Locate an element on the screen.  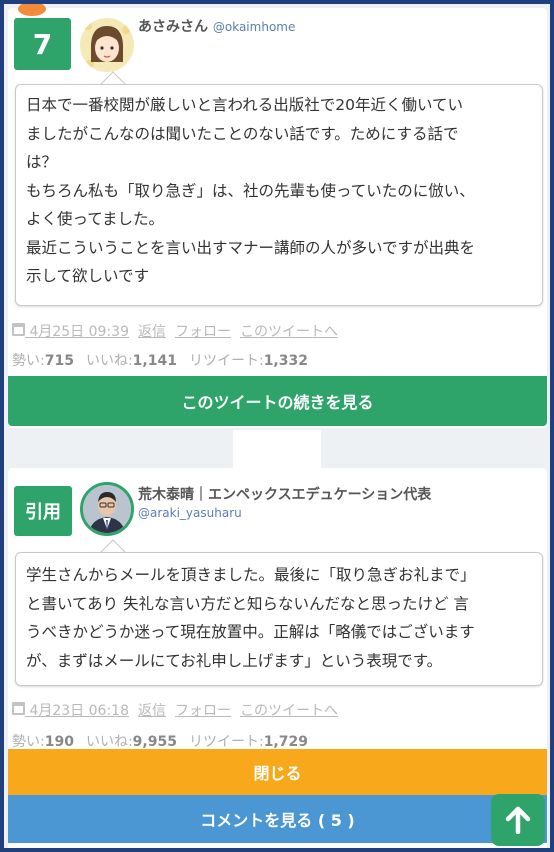
tweet-body-line: は？ is located at coordinates (42, 162).